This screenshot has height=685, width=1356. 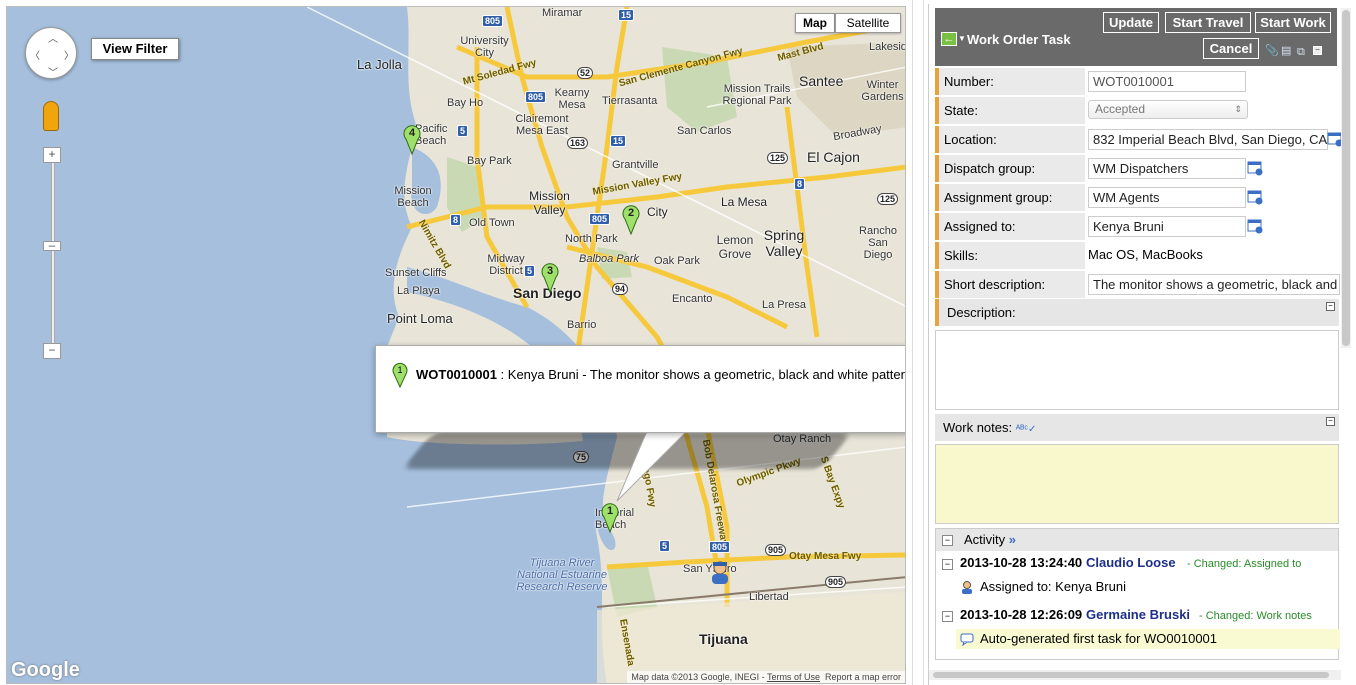 I want to click on map-marker: 3, so click(x=550, y=278).